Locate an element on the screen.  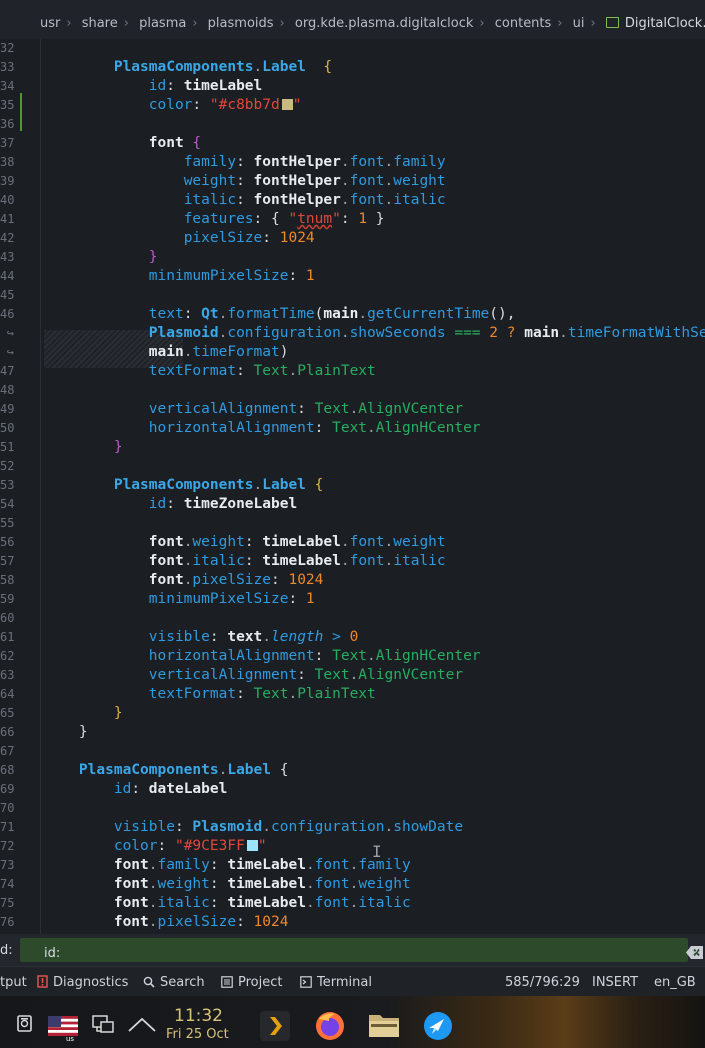
breadcrumb-segment: contents is located at coordinates (523, 23).